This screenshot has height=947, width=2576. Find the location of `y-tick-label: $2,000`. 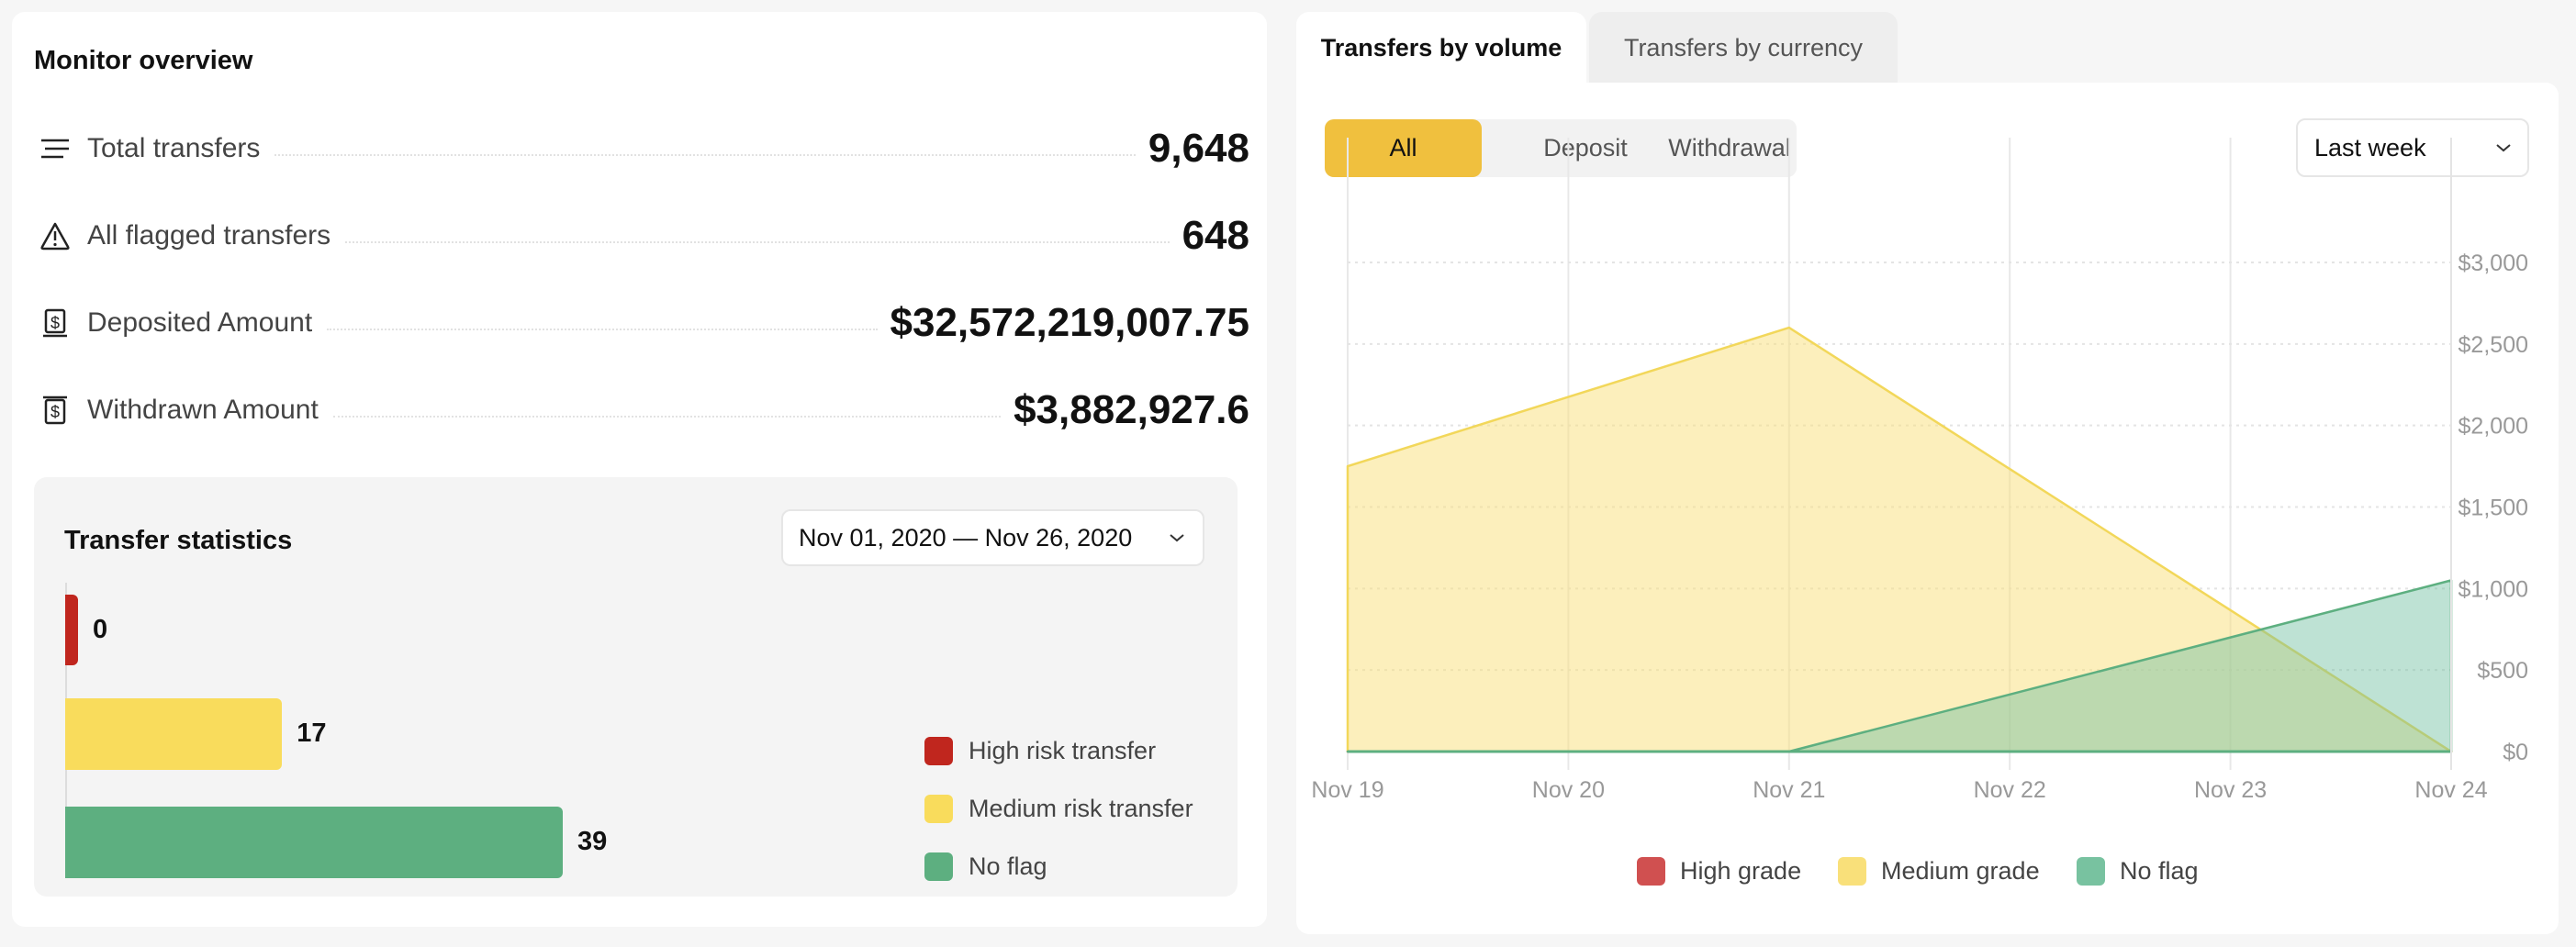

y-tick-label: $2,000 is located at coordinates (2493, 427).